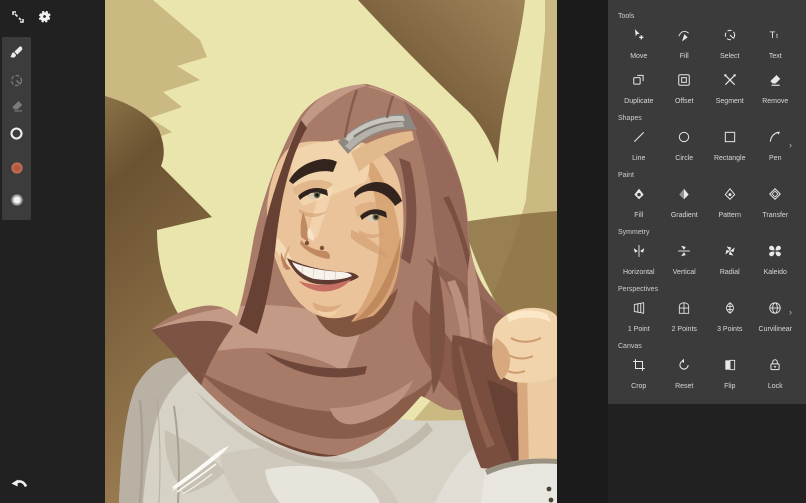  What do you see at coordinates (772, 35) in the screenshot?
I see `svg-text: T` at bounding box center [772, 35].